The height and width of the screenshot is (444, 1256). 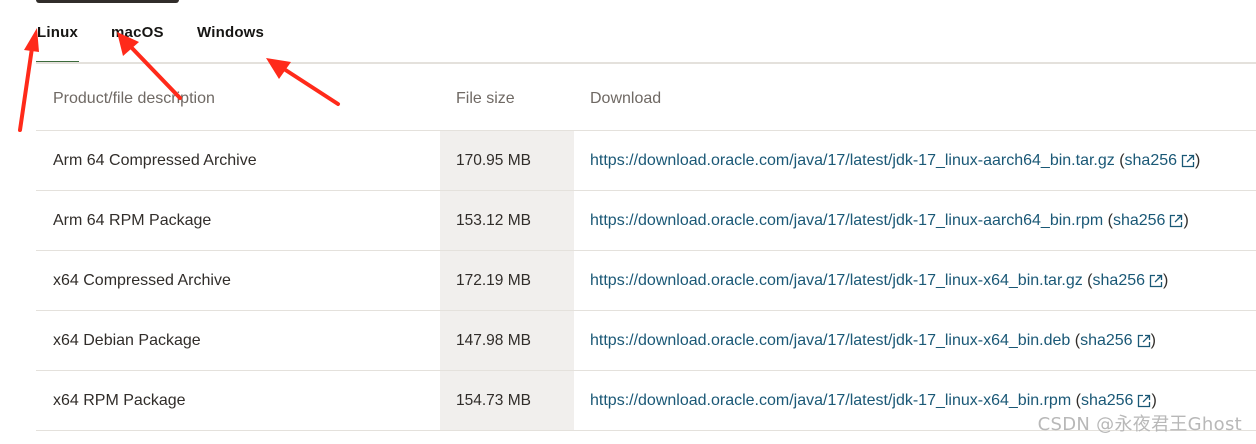 I want to click on tab-macos: macOS, so click(x=137, y=32).